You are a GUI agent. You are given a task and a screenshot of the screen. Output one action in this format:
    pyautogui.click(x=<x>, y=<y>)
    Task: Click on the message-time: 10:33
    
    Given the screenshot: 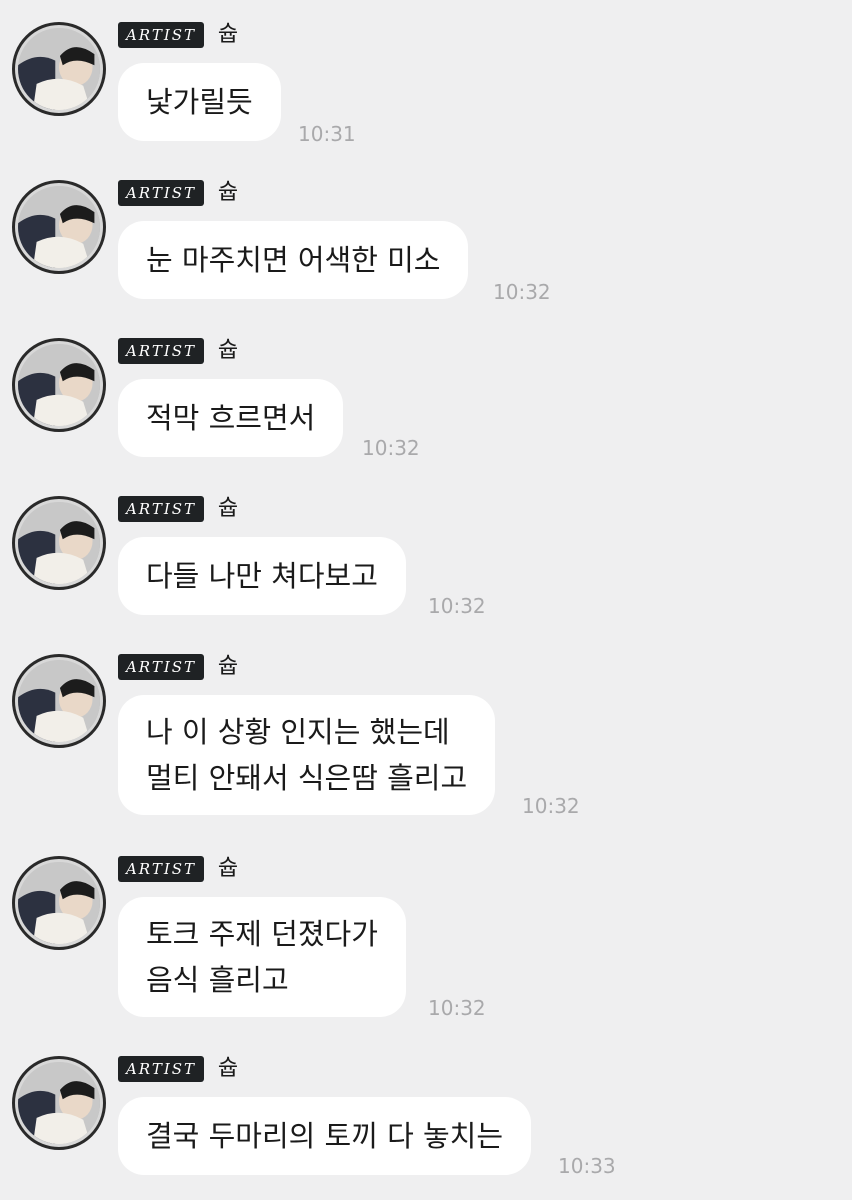 What is the action you would take?
    pyautogui.click(x=587, y=1166)
    